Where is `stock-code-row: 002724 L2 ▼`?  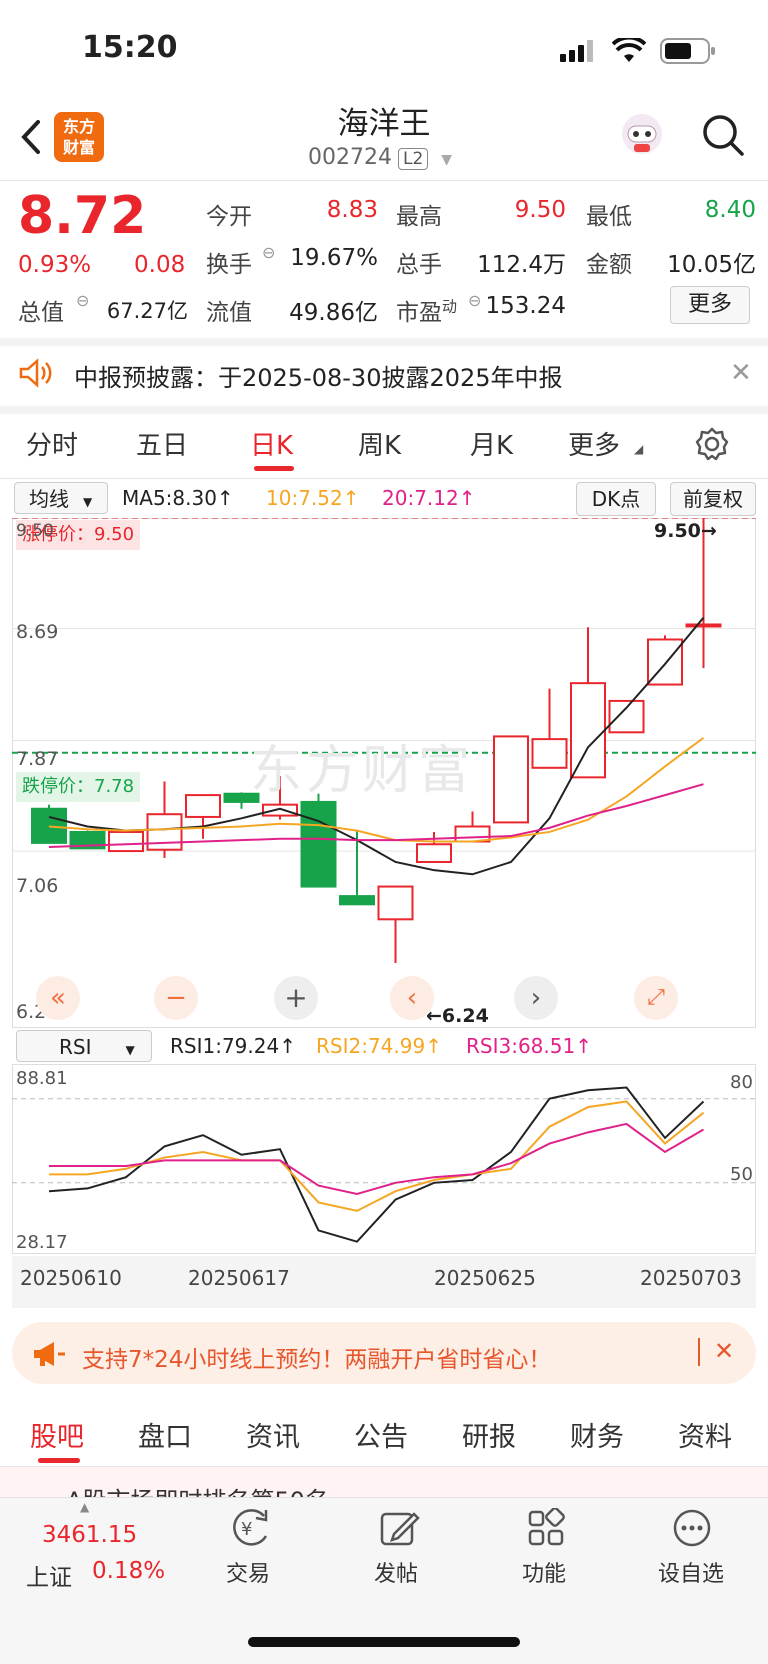
stock-code-row: 002724 L2 ▼ is located at coordinates (380, 157).